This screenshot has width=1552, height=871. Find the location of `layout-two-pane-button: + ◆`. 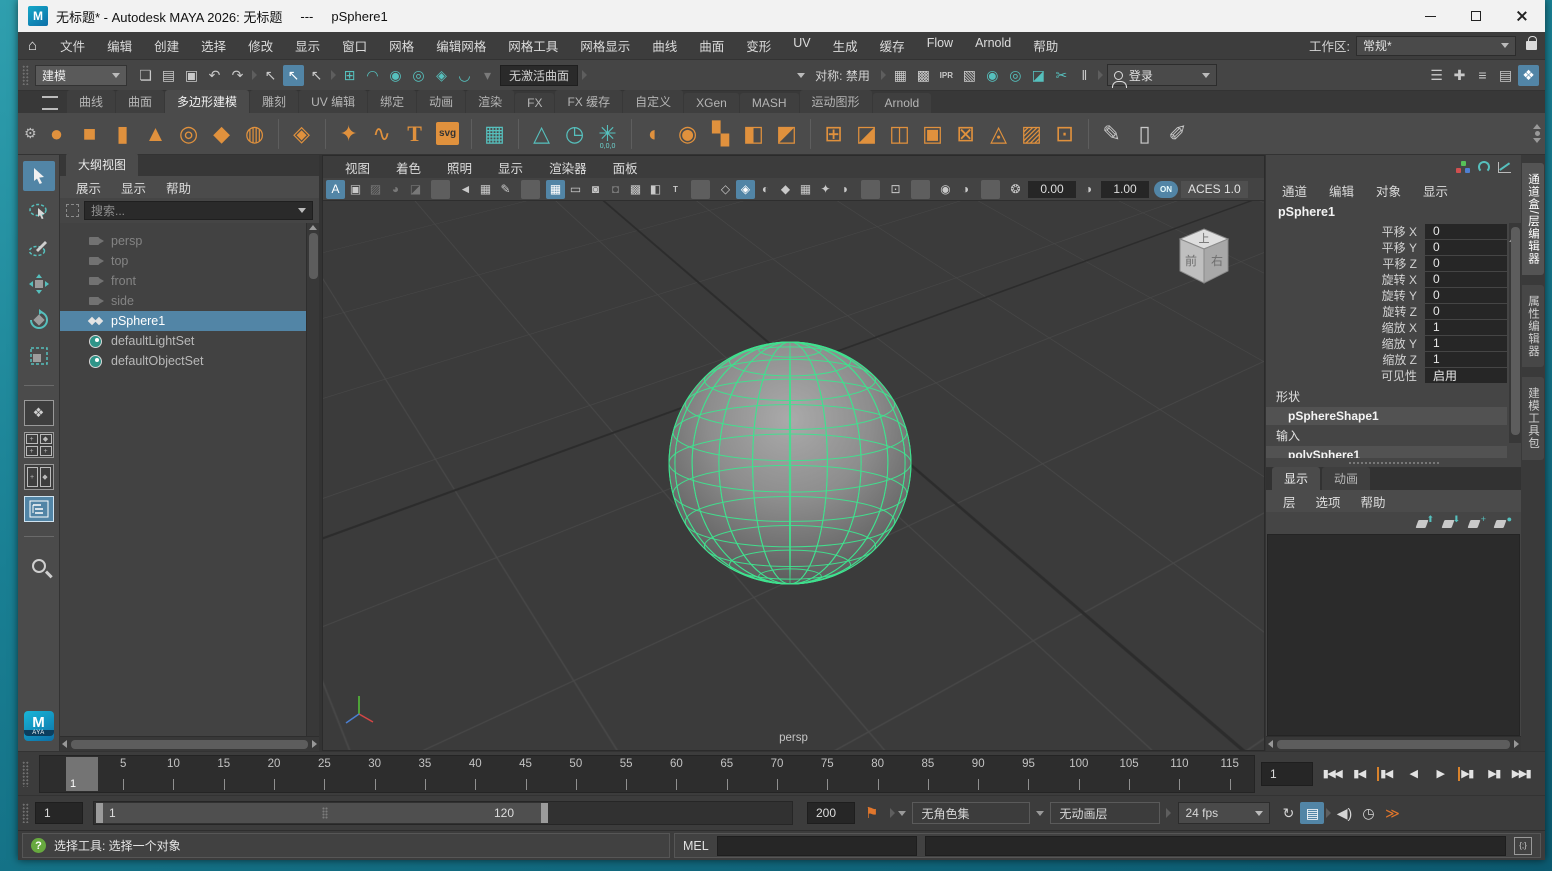

layout-two-pane-button: + ◆ is located at coordinates (38, 477).